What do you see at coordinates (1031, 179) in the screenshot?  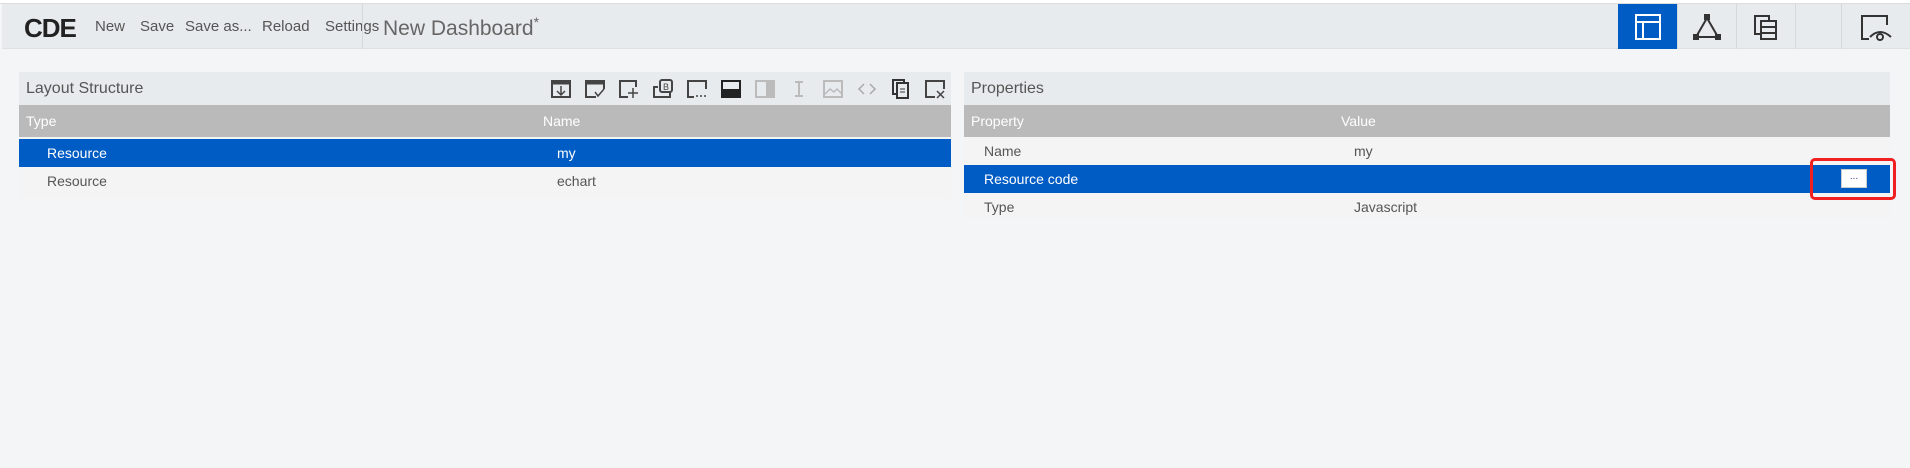 I see `property-label: Resource code` at bounding box center [1031, 179].